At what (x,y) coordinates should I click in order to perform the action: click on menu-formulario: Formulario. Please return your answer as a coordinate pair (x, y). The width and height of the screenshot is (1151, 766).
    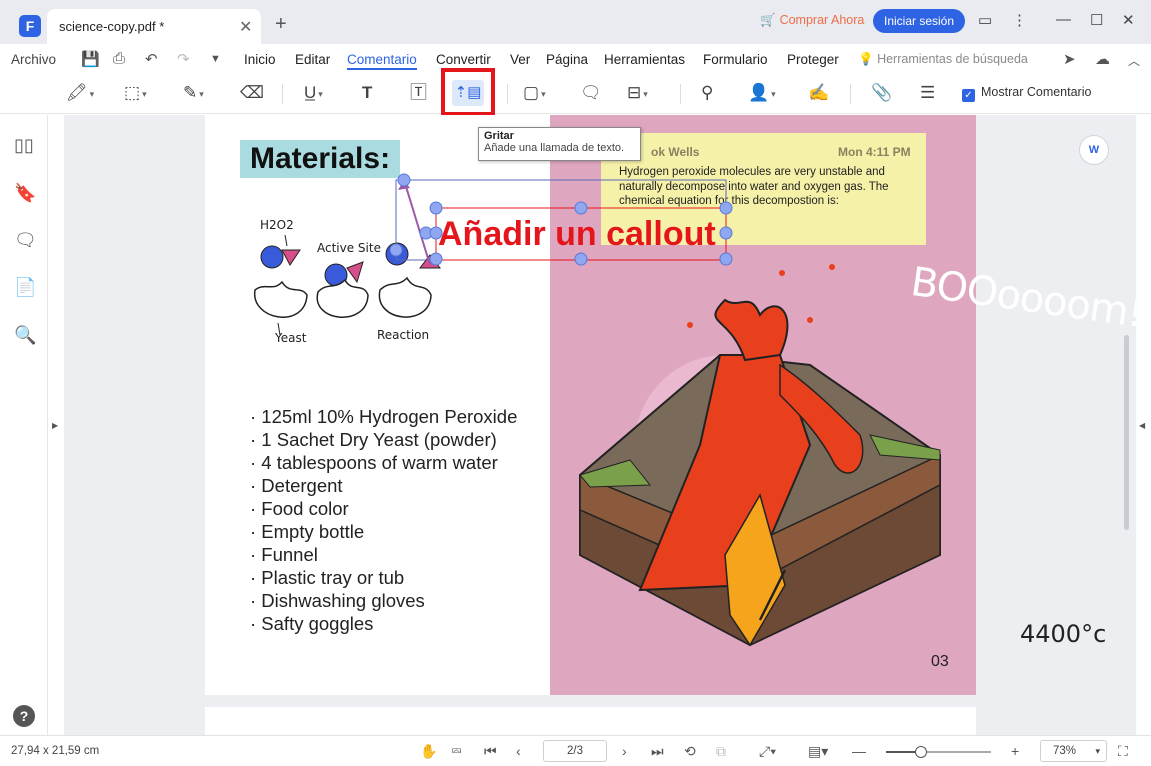
    Looking at the image, I should click on (735, 59).